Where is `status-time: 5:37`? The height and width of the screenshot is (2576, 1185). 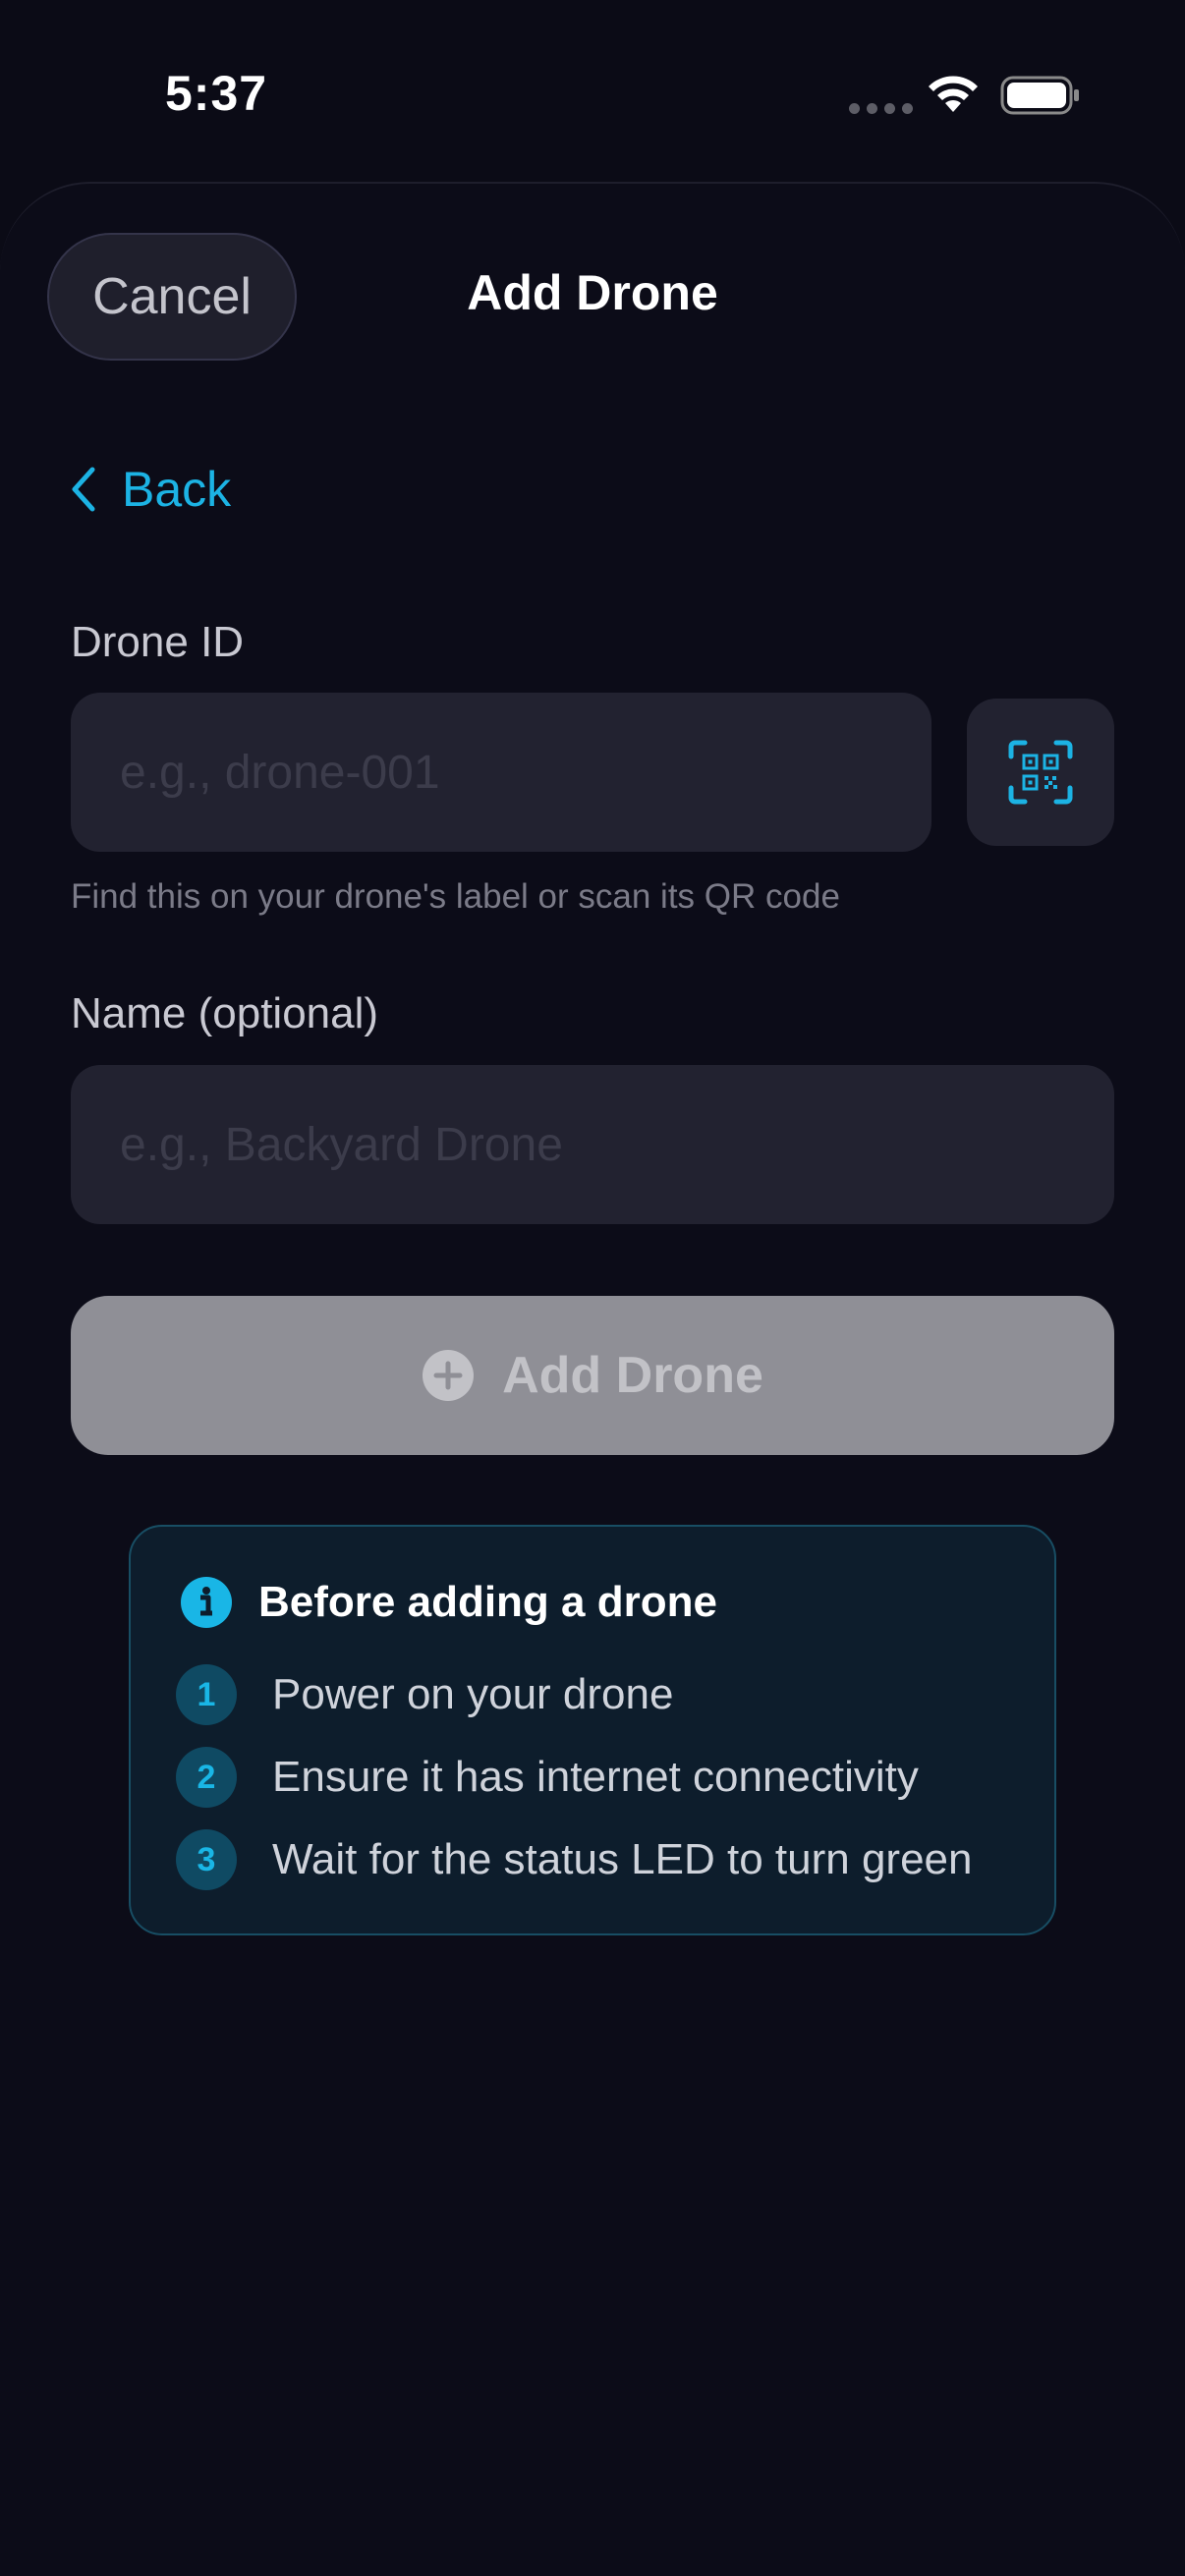
status-time: 5:37 is located at coordinates (216, 93).